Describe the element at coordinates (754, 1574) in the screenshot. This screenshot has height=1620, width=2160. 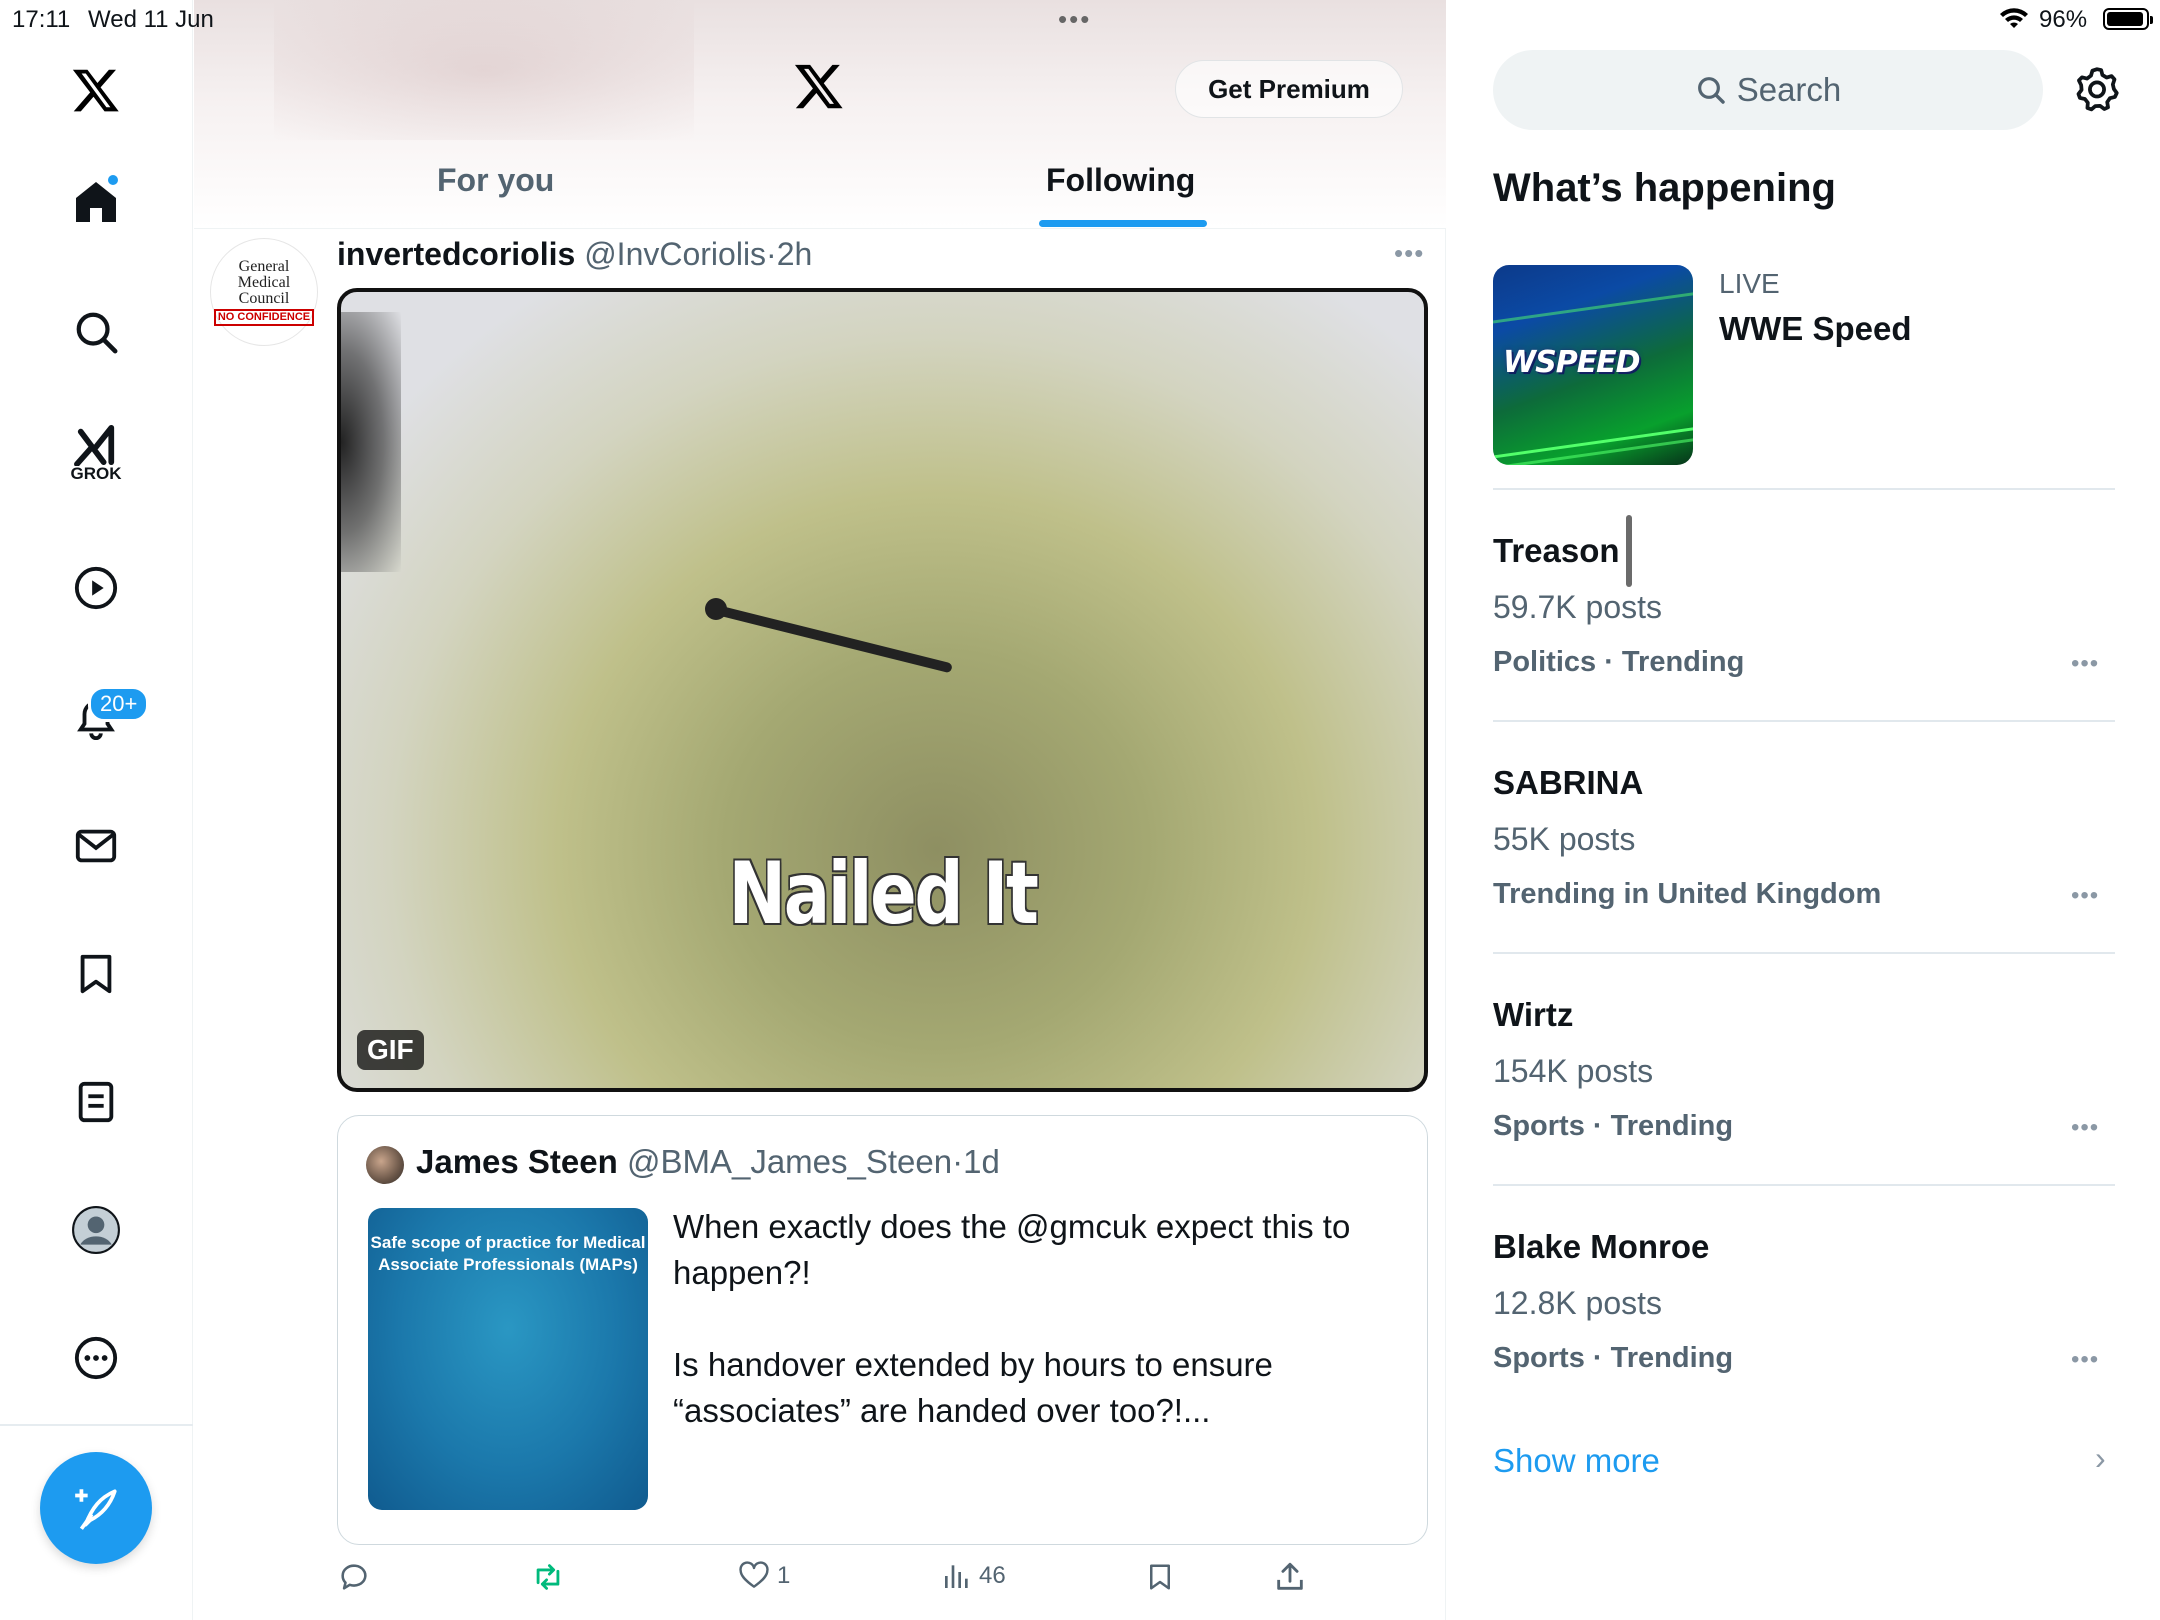
I see `like-icon` at that location.